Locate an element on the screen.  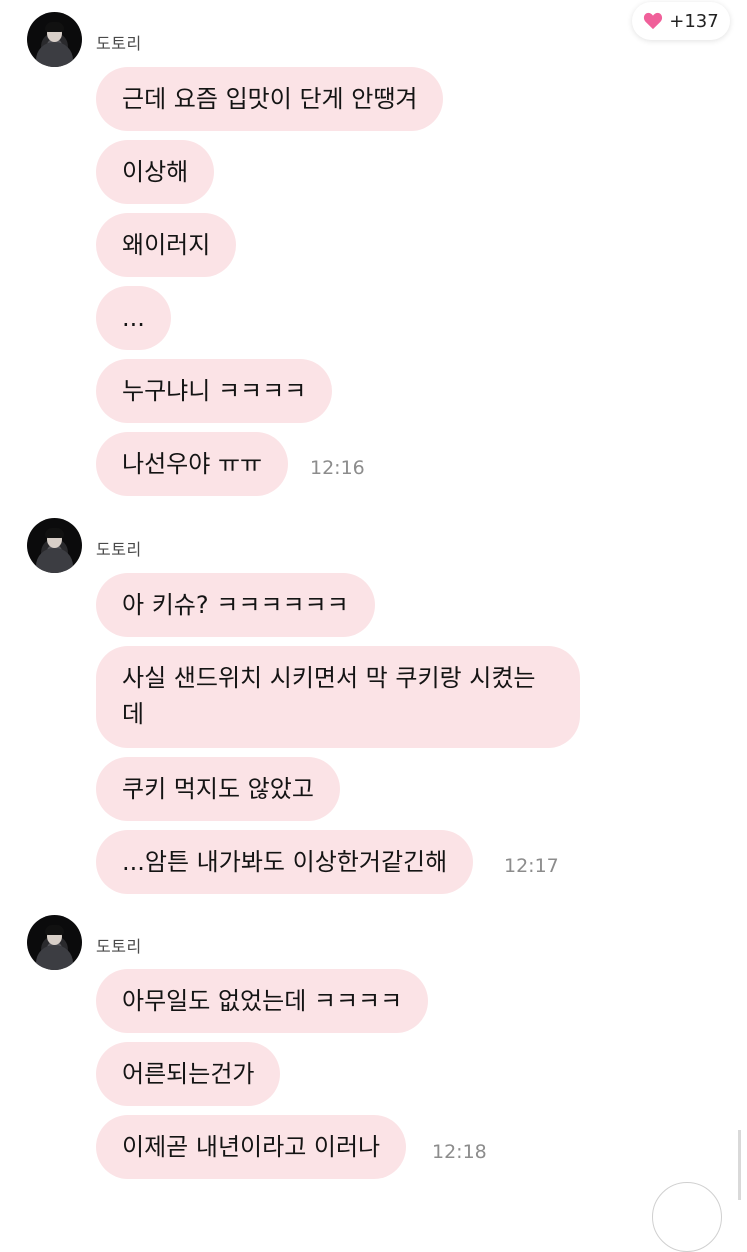
message-bubble: 이상해 is located at coordinates (155, 172).